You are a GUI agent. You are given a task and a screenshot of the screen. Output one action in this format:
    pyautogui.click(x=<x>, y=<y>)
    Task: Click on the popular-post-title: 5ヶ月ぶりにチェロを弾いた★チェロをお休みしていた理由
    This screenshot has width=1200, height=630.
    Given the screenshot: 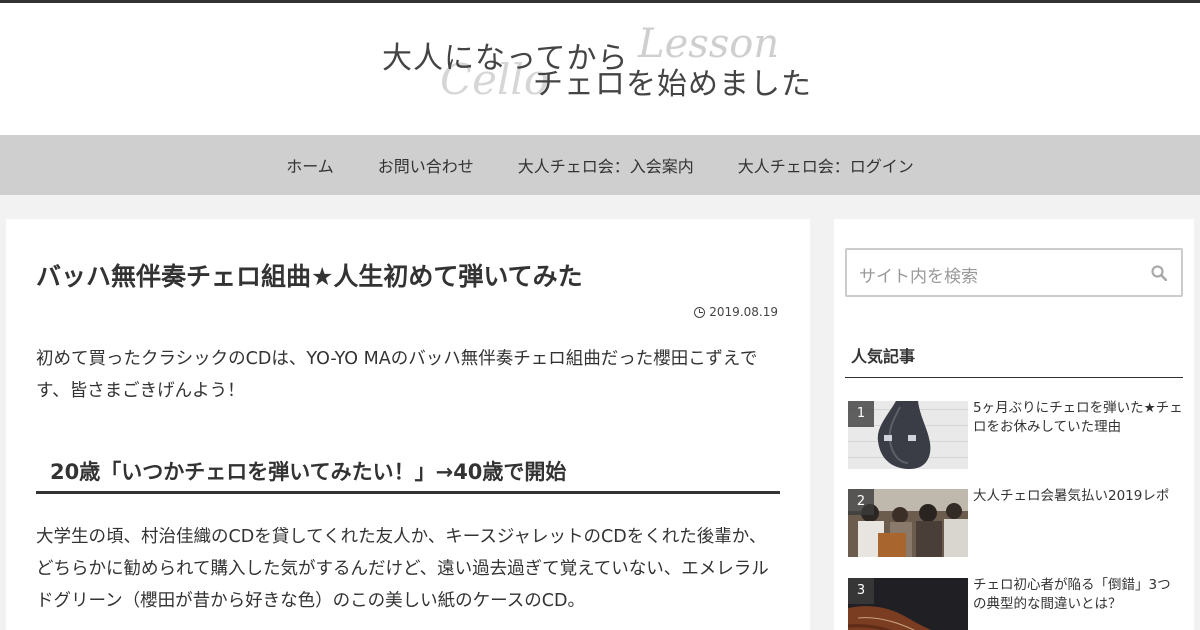 What is the action you would take?
    pyautogui.click(x=1078, y=418)
    